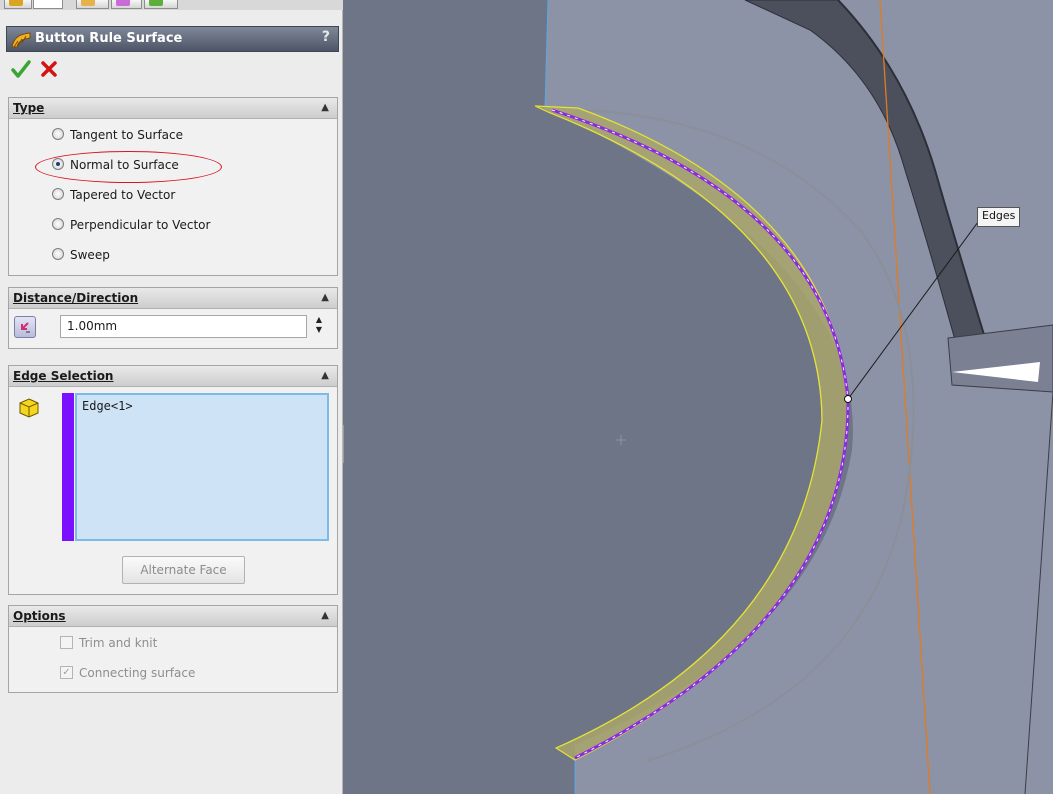 This screenshot has width=1053, height=794. I want to click on edge-selection-section-header: Edge Selection ▲︎, so click(173, 376).